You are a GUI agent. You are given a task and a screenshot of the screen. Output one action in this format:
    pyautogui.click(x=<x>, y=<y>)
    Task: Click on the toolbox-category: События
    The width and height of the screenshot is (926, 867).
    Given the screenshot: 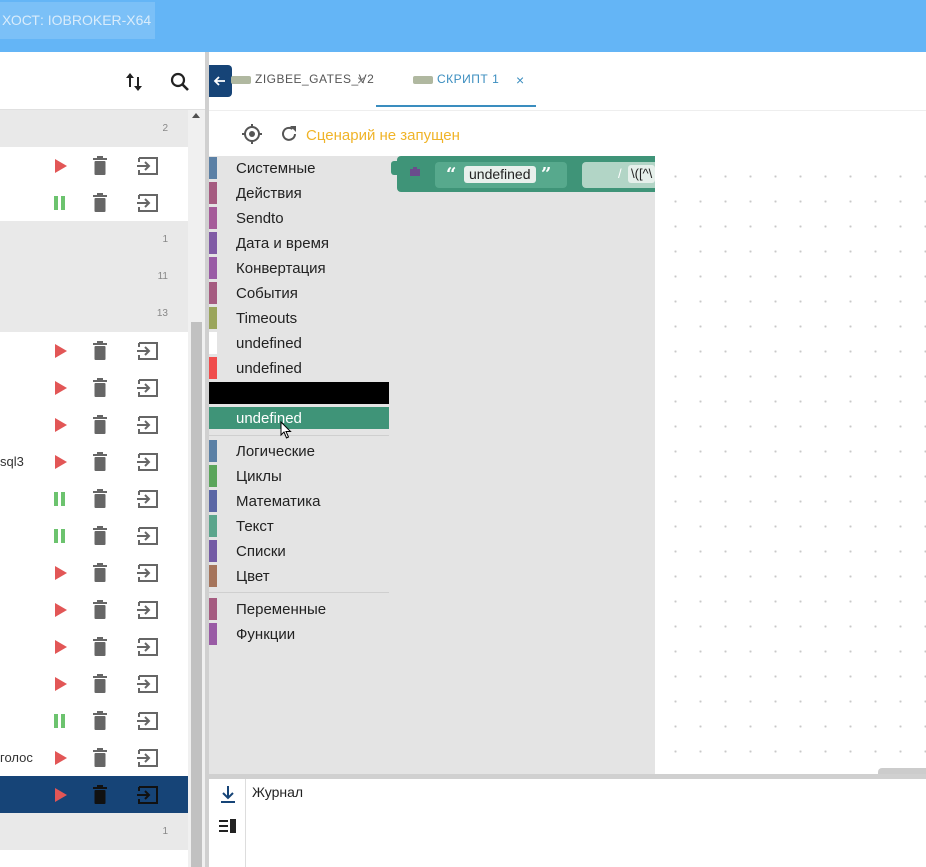 What is the action you would take?
    pyautogui.click(x=299, y=293)
    